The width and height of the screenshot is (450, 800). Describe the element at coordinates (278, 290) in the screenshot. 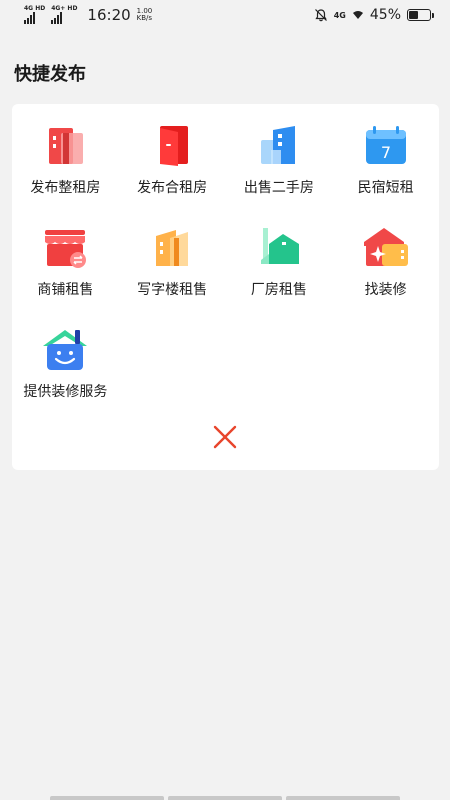

I see `item-label: 厂房租售` at that location.